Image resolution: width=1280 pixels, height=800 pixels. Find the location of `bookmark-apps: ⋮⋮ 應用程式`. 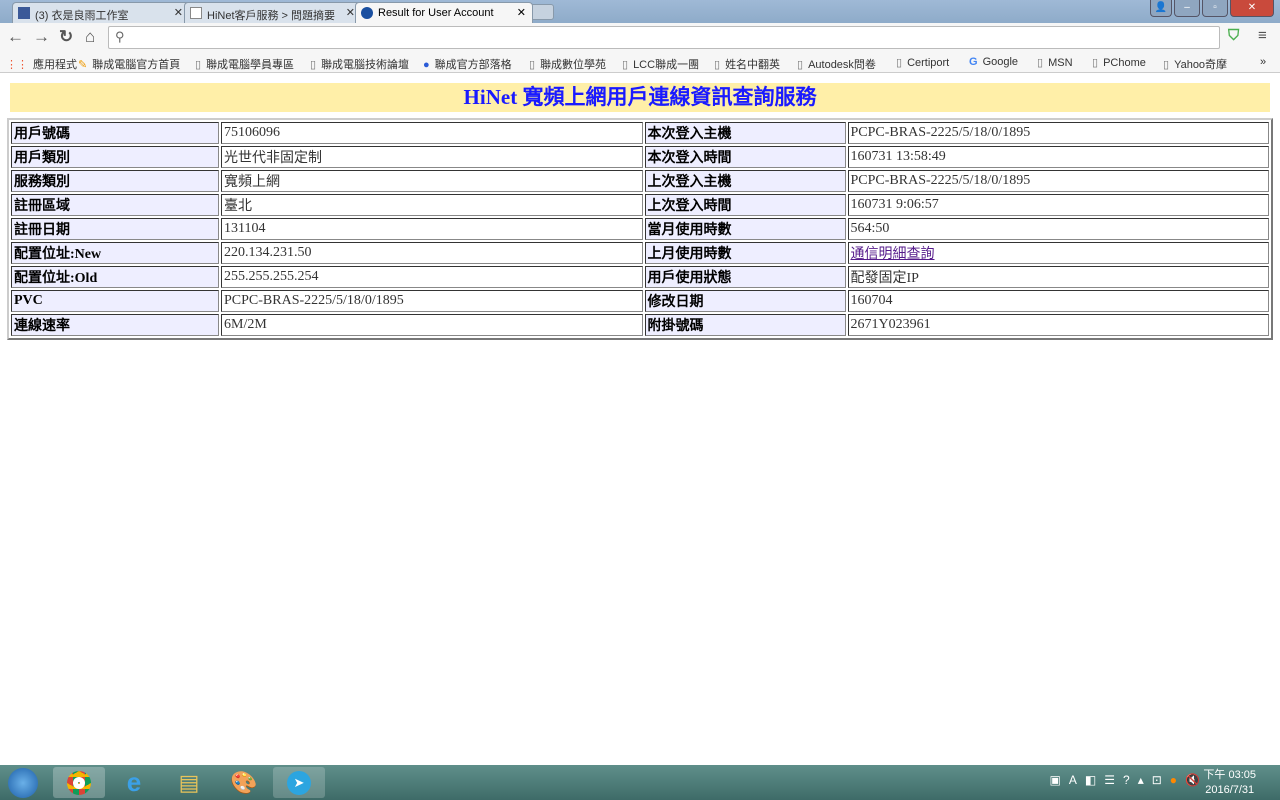

bookmark-apps: ⋮⋮ 應用程式 is located at coordinates (41, 64).